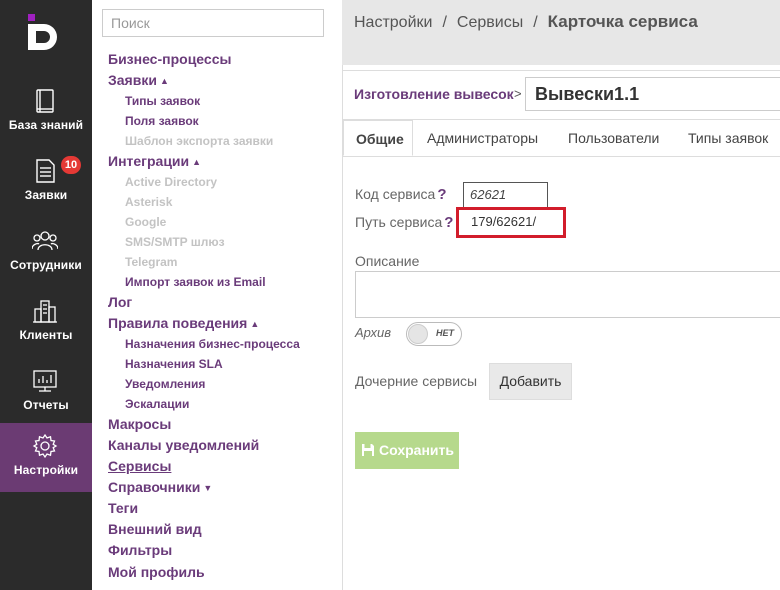 This screenshot has height=590, width=780. I want to click on chevron-right-icon: >, so click(518, 93).